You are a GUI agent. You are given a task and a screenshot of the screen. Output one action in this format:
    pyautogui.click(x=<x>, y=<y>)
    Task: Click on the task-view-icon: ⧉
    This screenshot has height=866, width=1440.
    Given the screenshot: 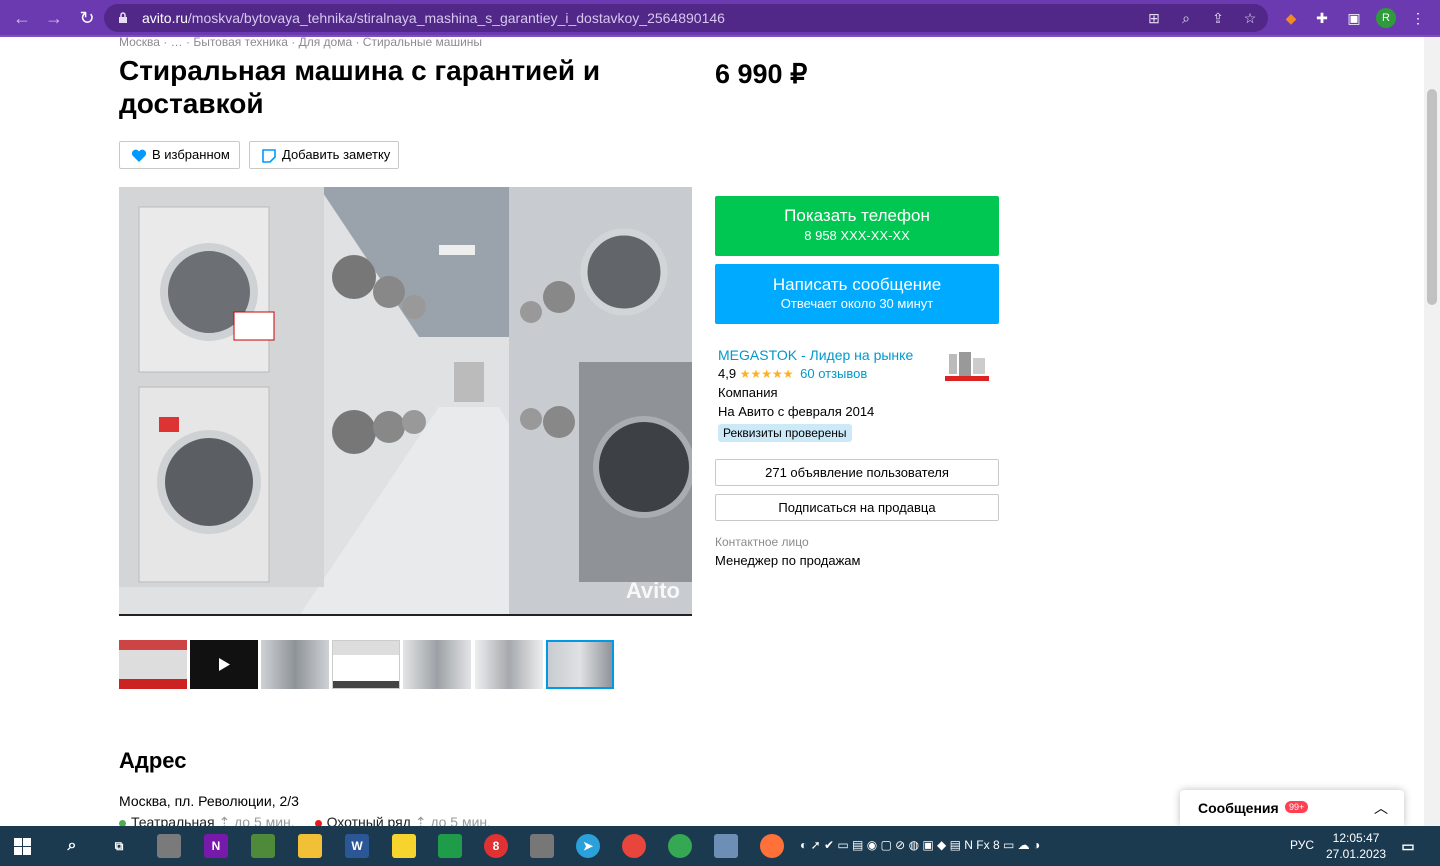 What is the action you would take?
    pyautogui.click(x=119, y=846)
    